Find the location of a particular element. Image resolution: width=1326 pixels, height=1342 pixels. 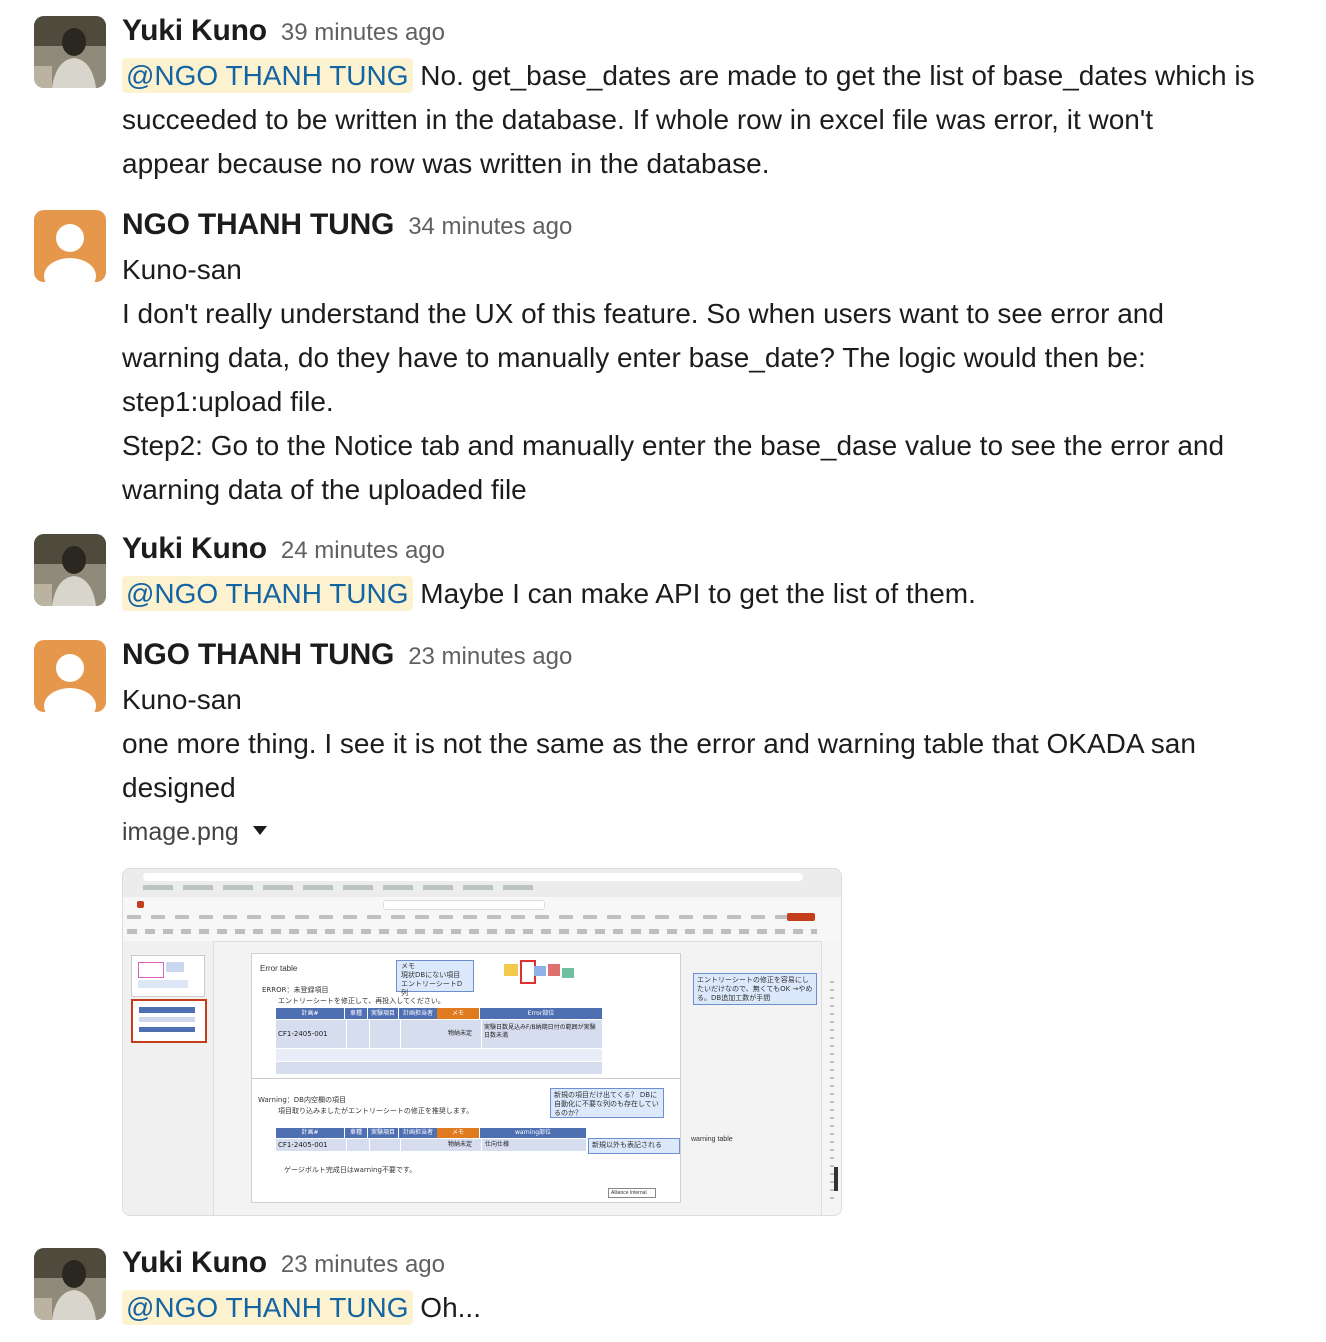

warning-heading: Warning：DB内空欄の項目 is located at coordinates (302, 1100).